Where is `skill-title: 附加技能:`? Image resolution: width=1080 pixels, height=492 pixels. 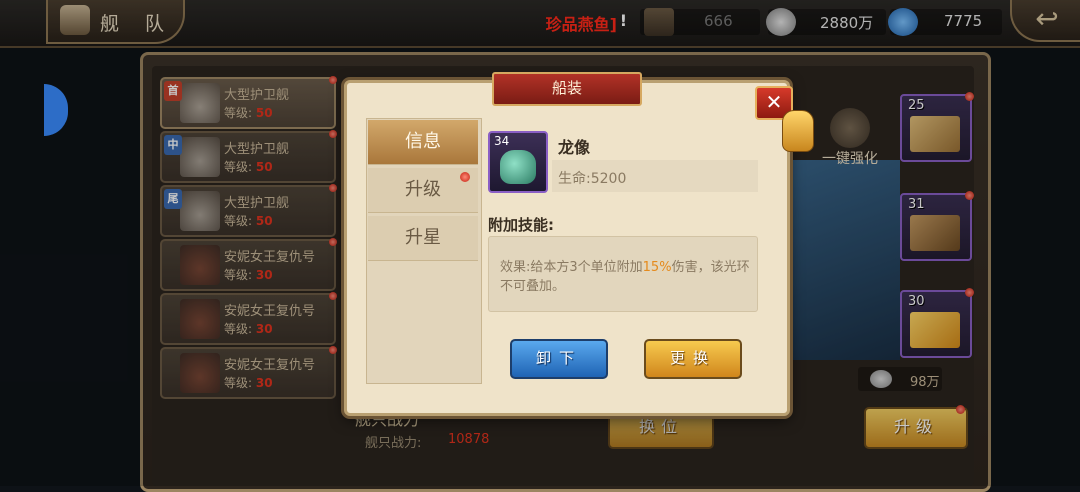
skill-title: 附加技能: is located at coordinates (521, 225).